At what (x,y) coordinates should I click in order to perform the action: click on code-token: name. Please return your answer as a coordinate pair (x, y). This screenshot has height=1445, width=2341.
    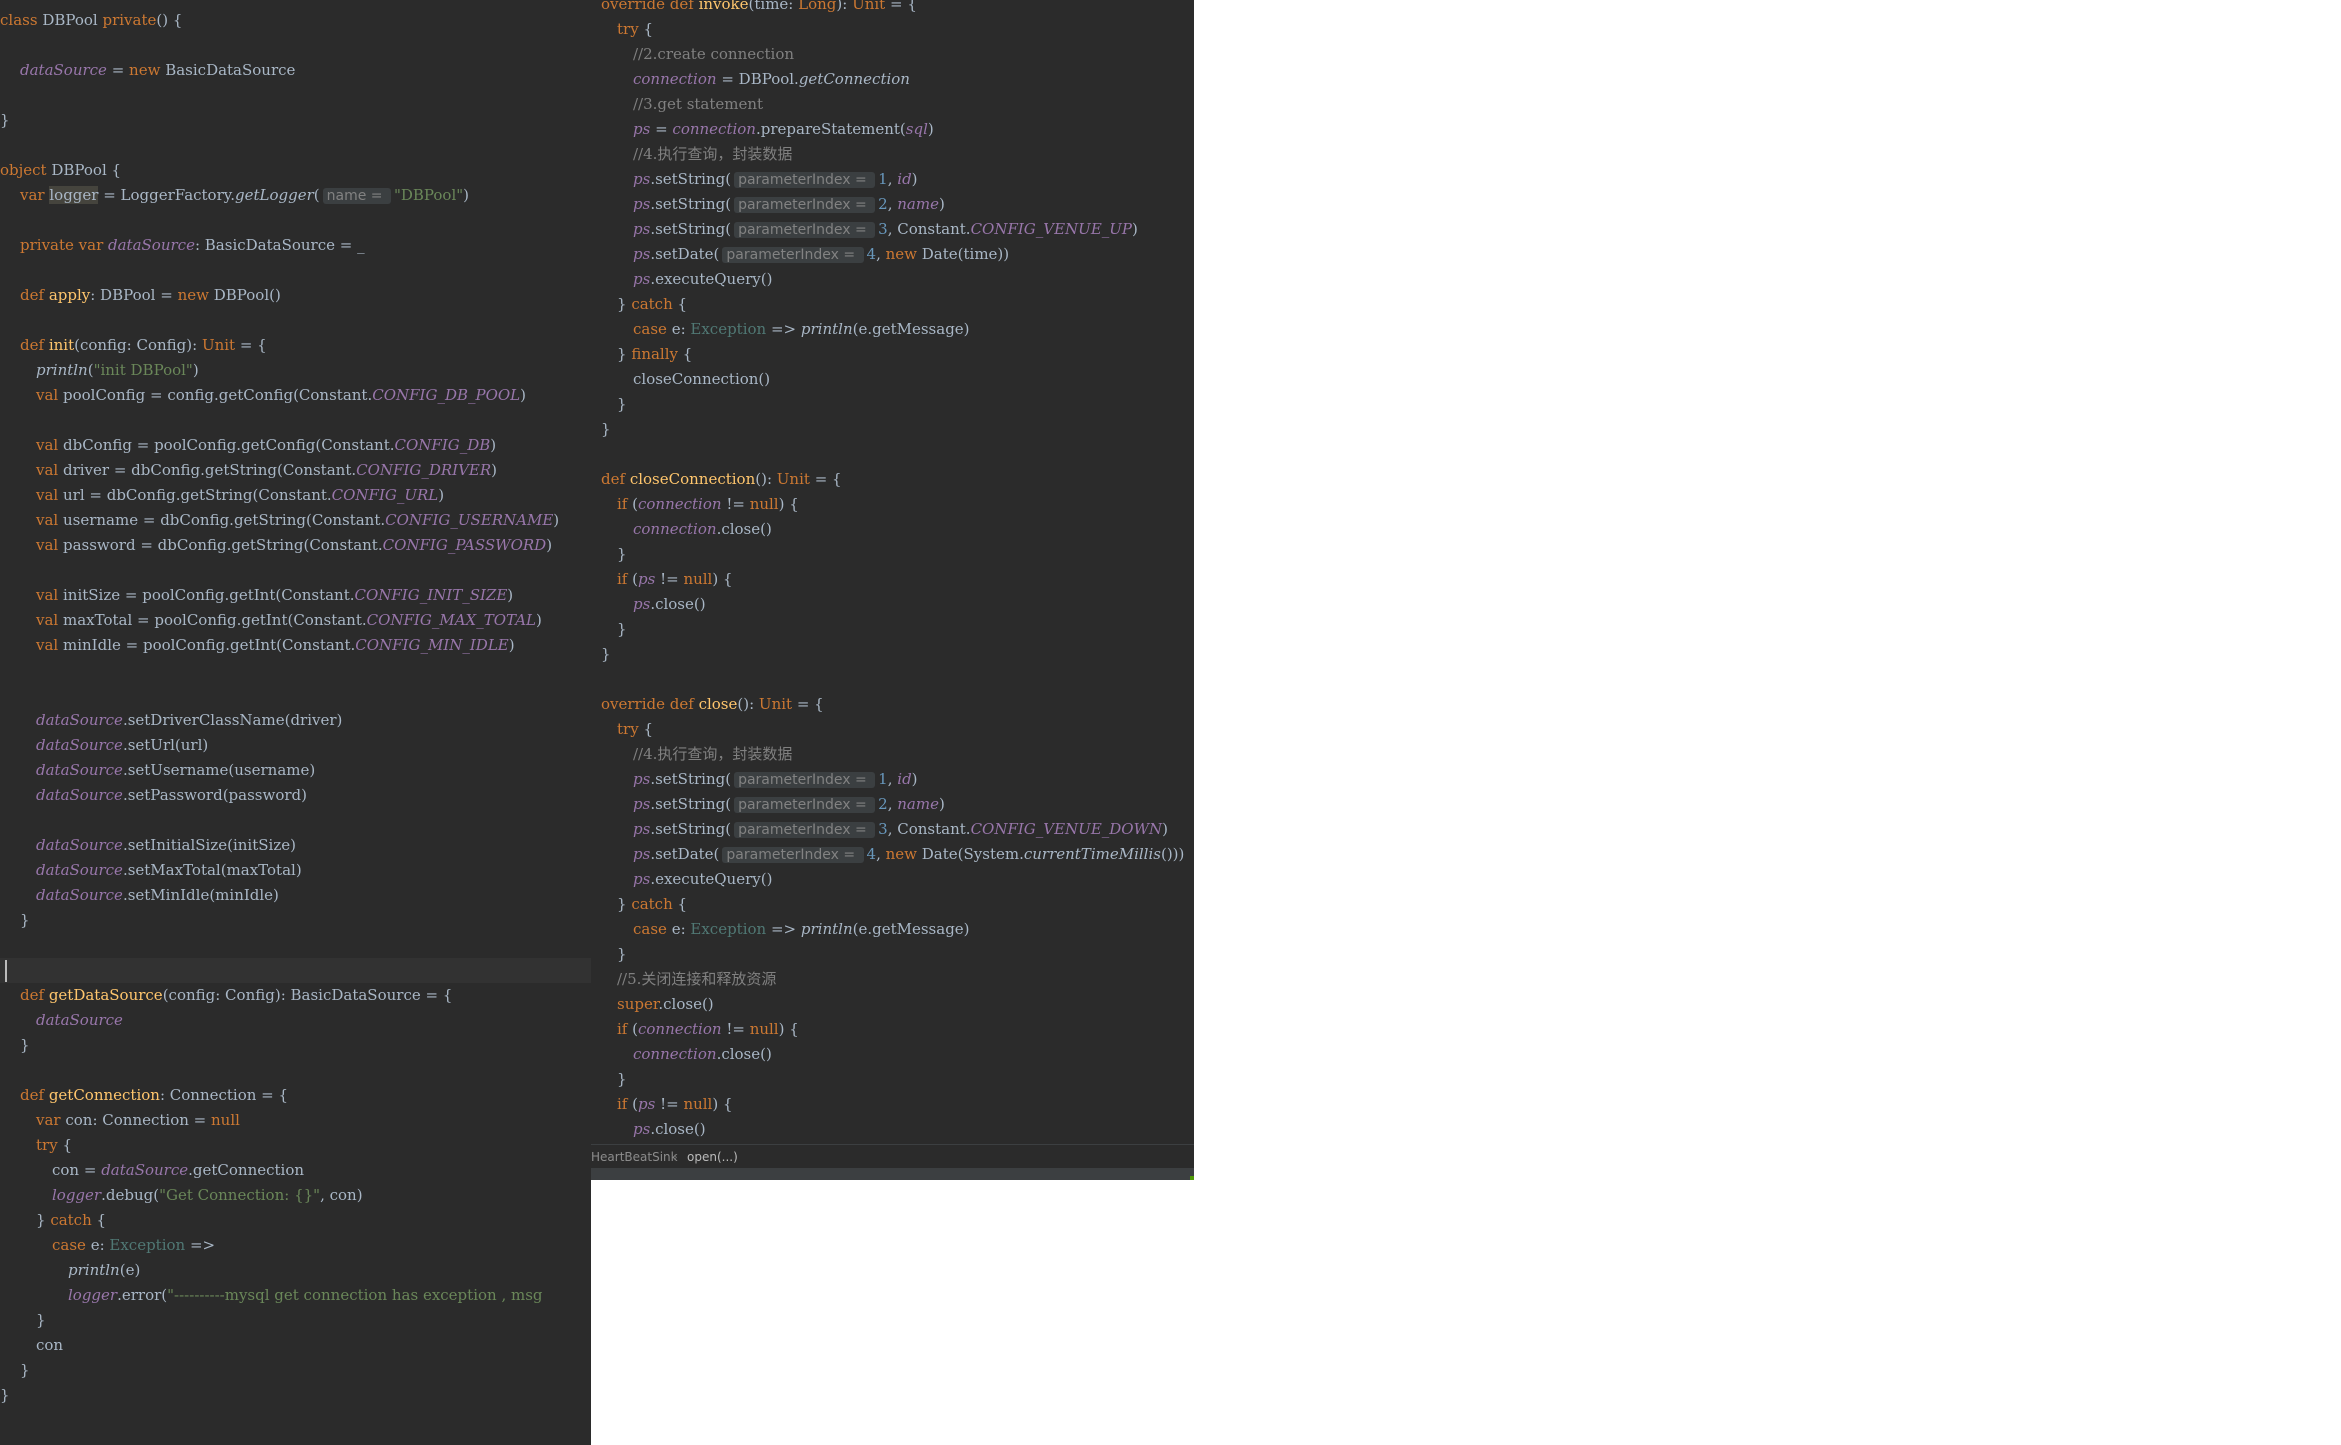
    Looking at the image, I should click on (918, 804).